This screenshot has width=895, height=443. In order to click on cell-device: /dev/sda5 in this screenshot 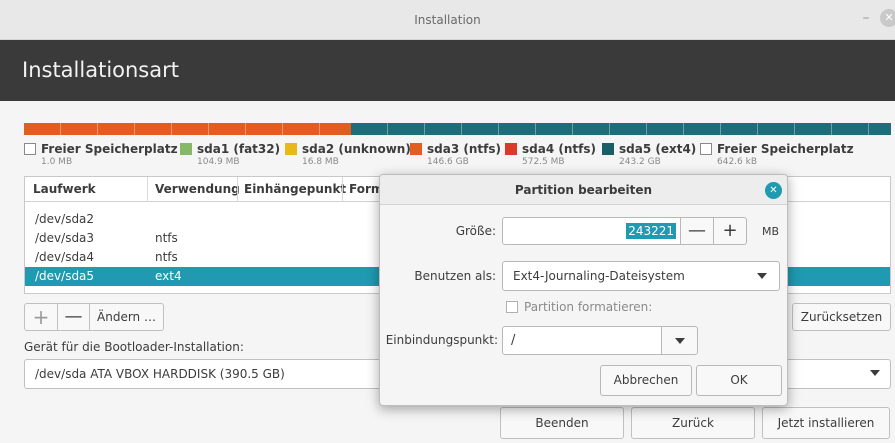, I will do `click(65, 276)`.